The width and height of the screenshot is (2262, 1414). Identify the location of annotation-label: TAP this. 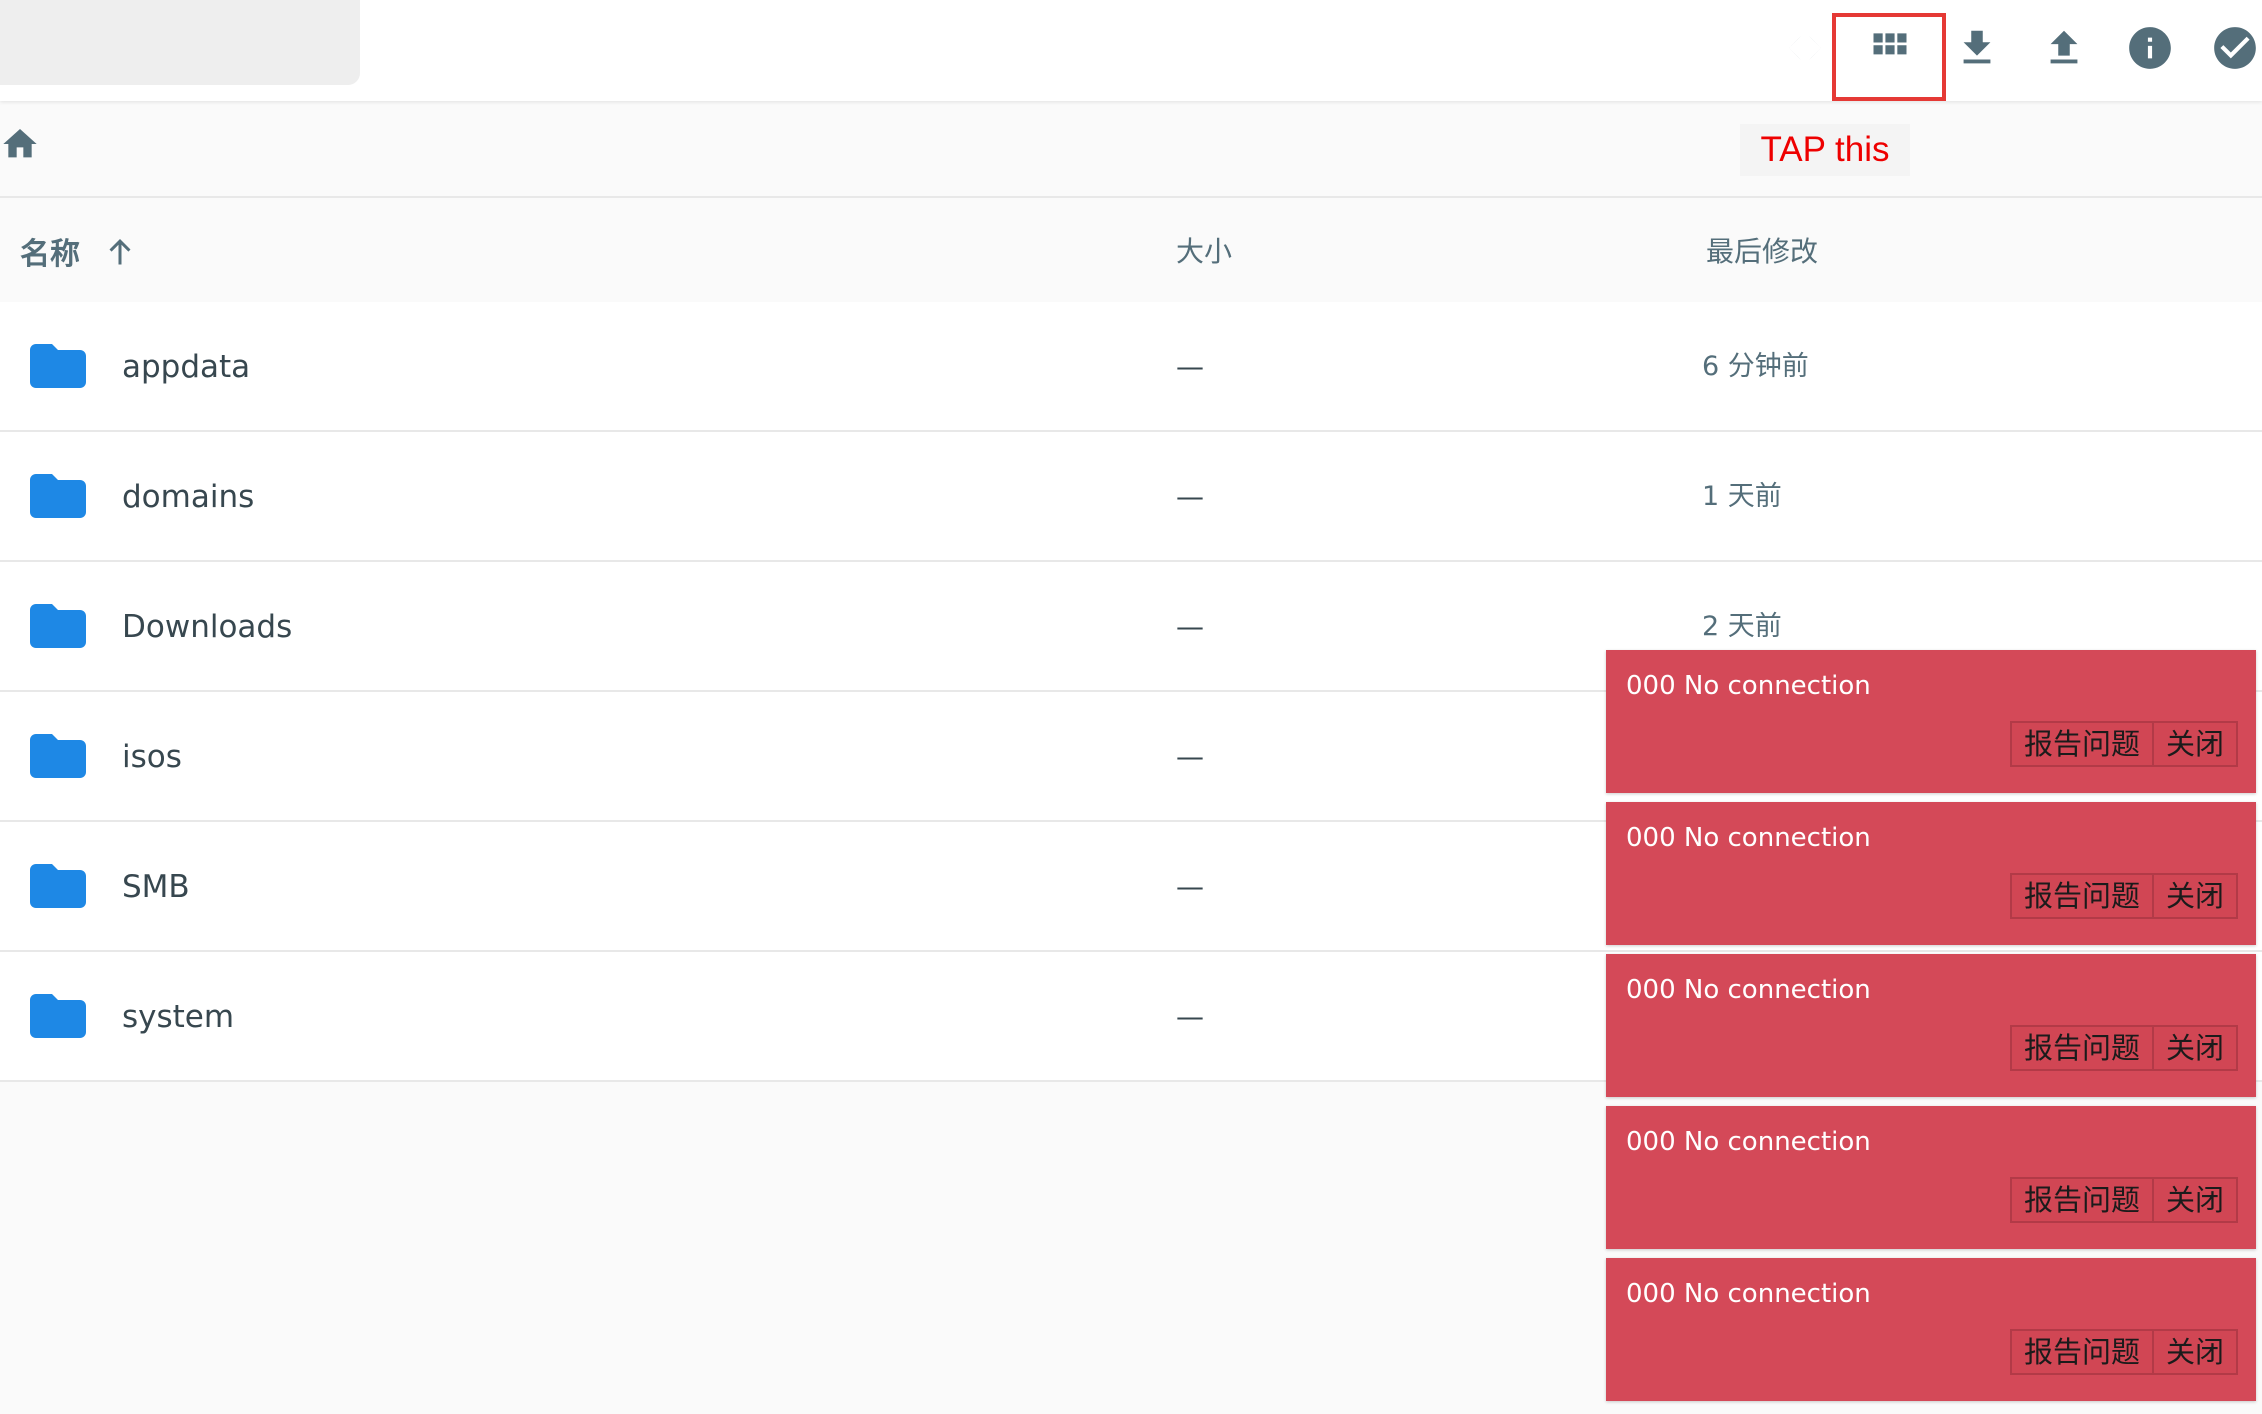
(1825, 150).